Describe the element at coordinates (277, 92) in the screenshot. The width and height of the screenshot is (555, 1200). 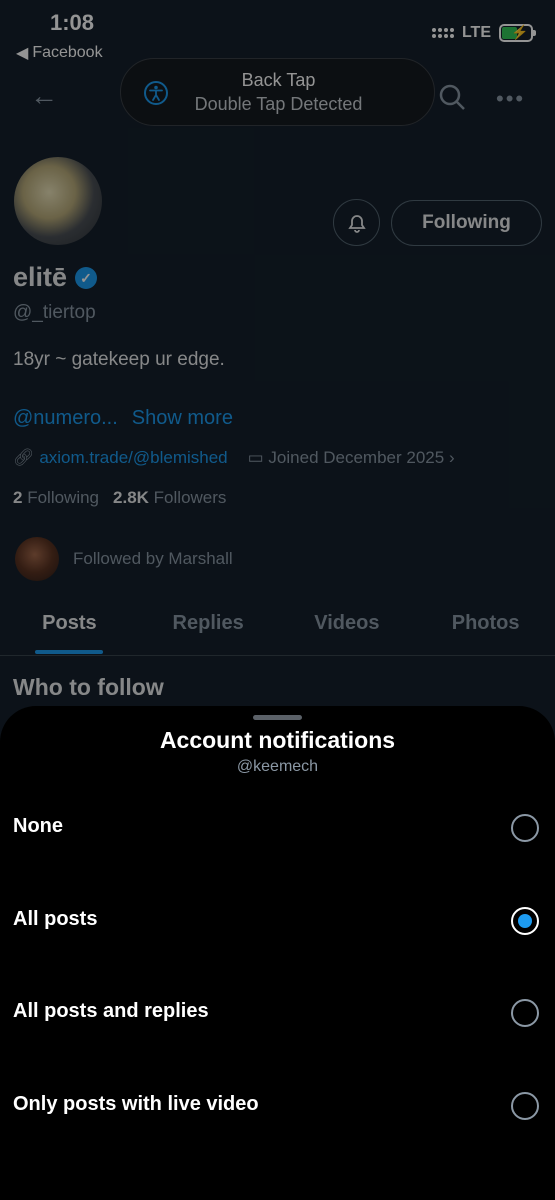
I see `back-tap-toast: Back Tap Double Tap Detected` at that location.